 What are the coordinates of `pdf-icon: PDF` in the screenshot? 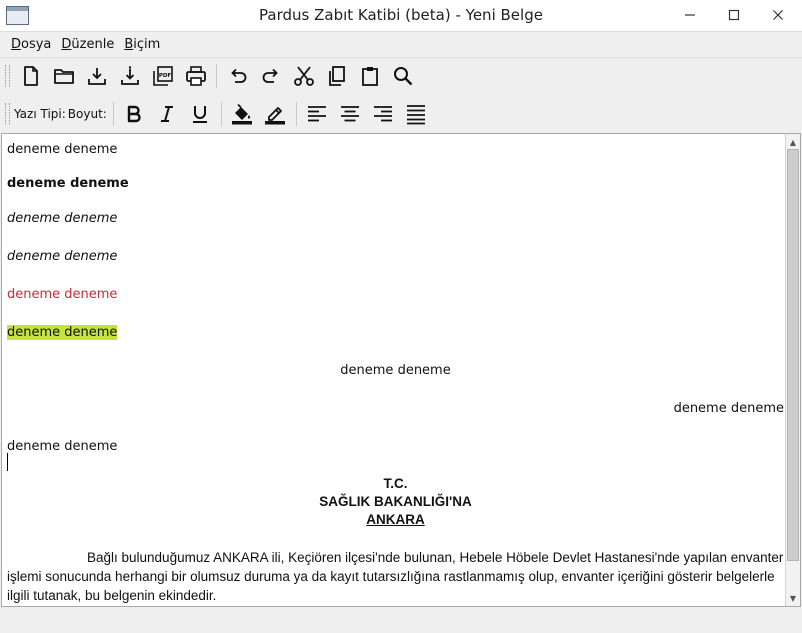 It's located at (162, 75).